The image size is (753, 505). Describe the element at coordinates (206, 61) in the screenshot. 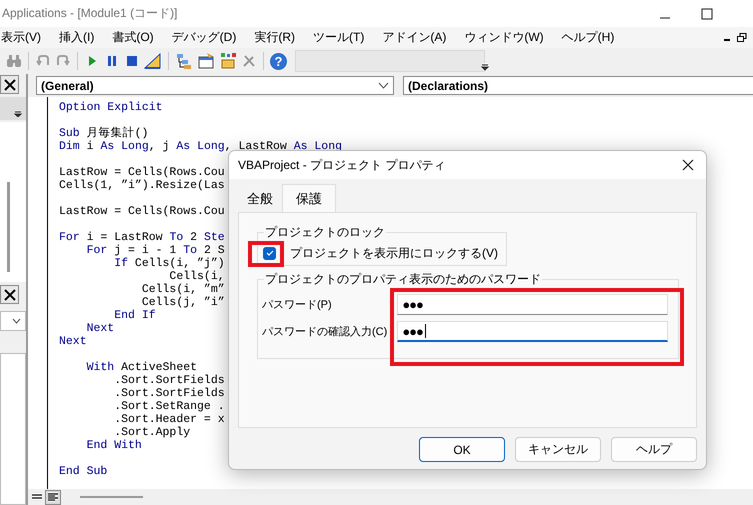

I see `properties-window-icon` at that location.